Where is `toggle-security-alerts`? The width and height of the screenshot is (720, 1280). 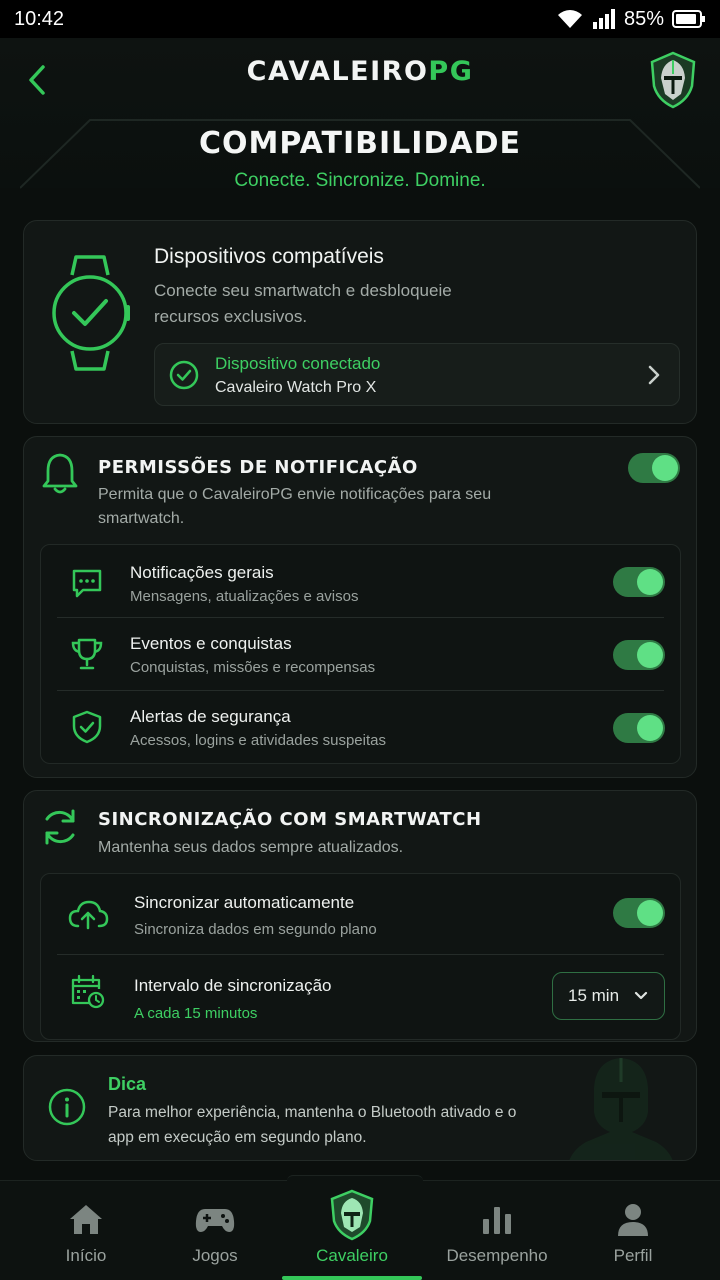
toggle-security-alerts is located at coordinates (639, 728).